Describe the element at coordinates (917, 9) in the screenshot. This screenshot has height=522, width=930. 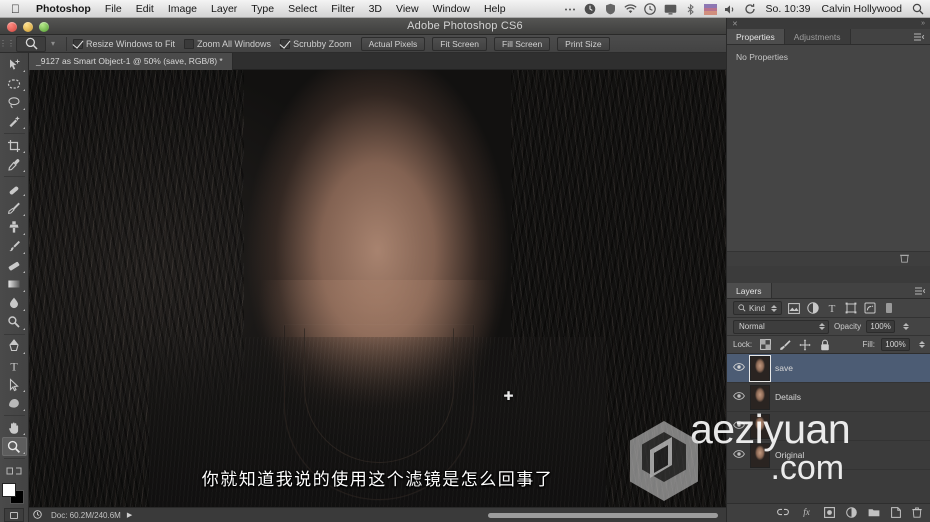
I see `search-icon` at that location.